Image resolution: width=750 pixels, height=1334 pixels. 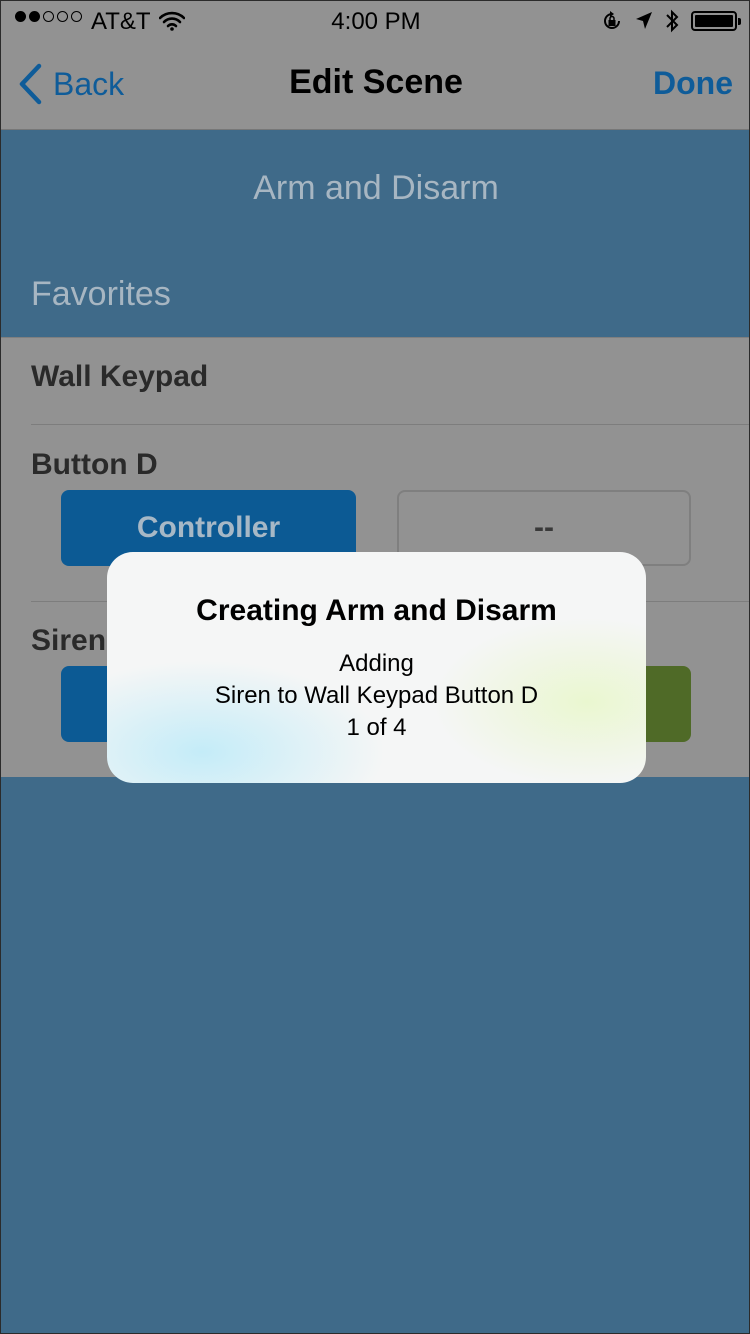 What do you see at coordinates (375, 188) in the screenshot?
I see `scene-name: Arm and Disarm` at bounding box center [375, 188].